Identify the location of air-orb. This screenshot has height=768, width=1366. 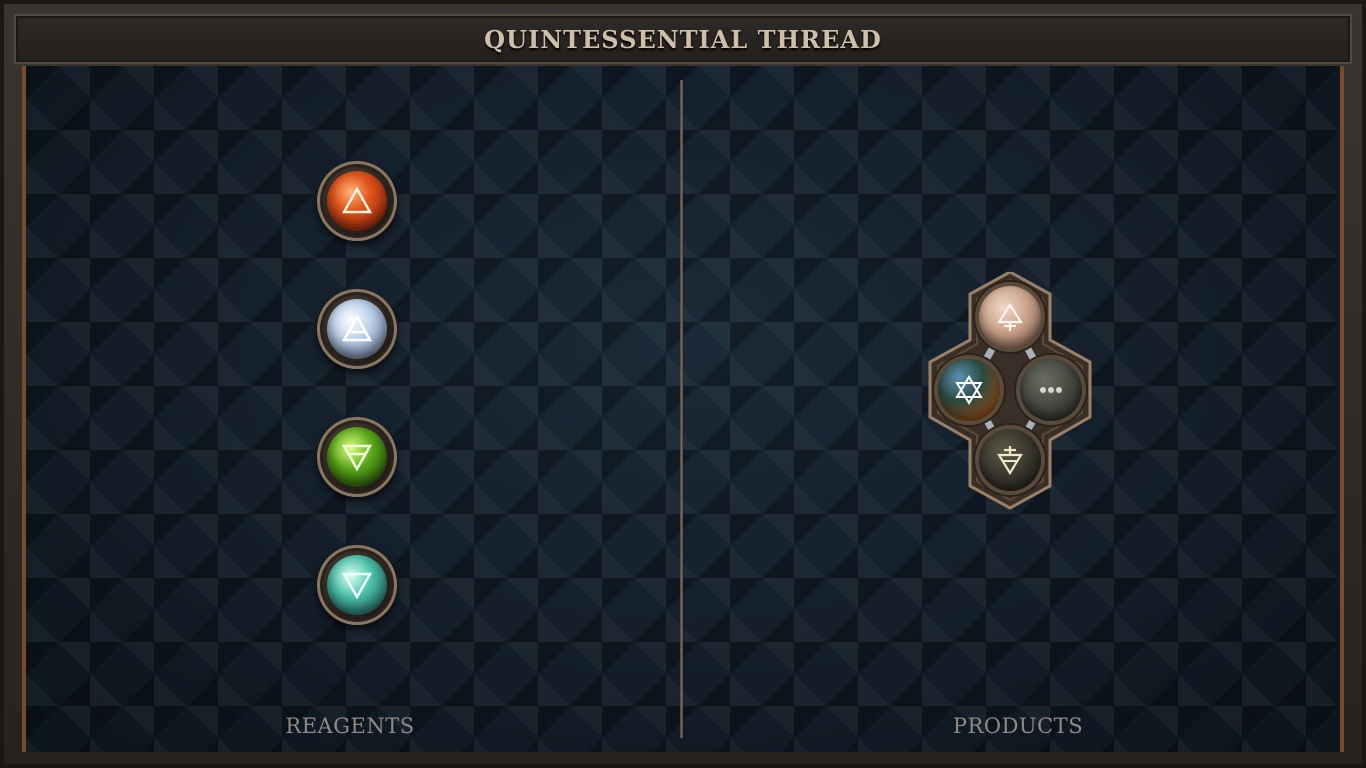
(357, 329).